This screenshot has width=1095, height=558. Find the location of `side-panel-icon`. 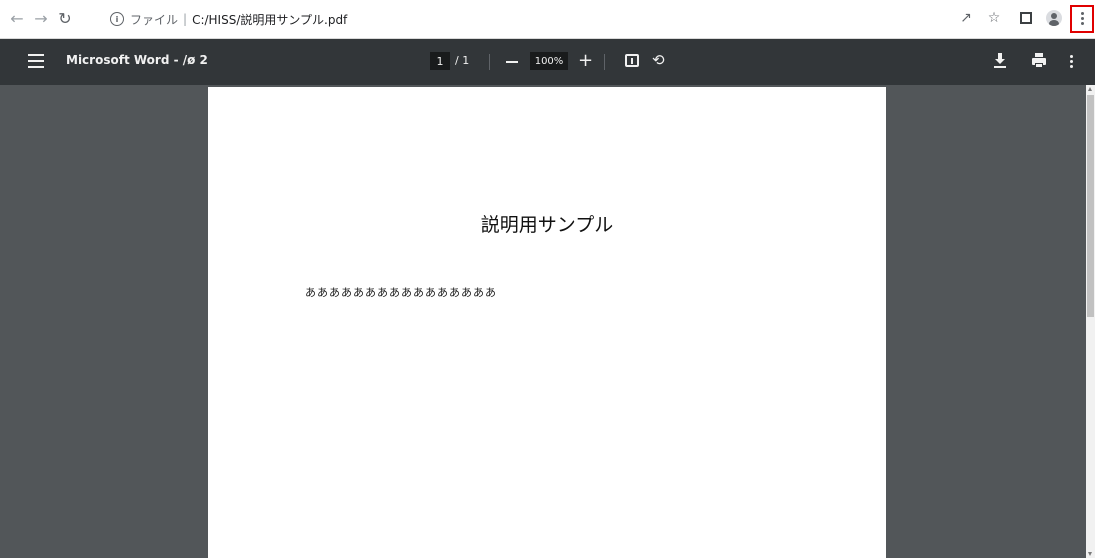

side-panel-icon is located at coordinates (1026, 18).